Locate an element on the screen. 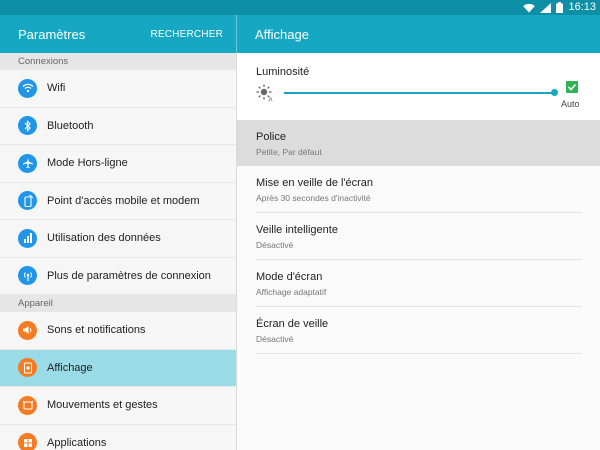  sidebar-item-label: Applications is located at coordinates (77, 442).